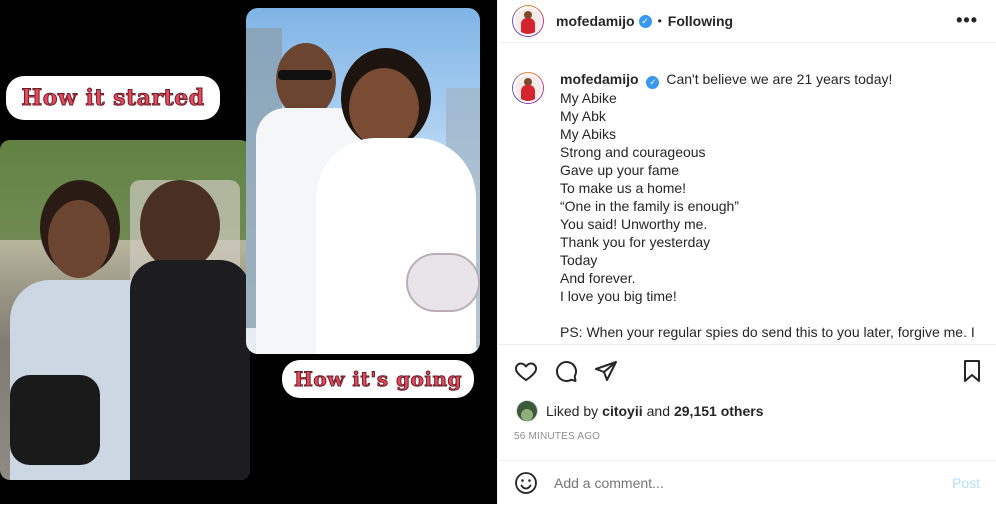 This screenshot has height=505, width=996. I want to click on caption-line: You said! Unworthy me., so click(634, 224).